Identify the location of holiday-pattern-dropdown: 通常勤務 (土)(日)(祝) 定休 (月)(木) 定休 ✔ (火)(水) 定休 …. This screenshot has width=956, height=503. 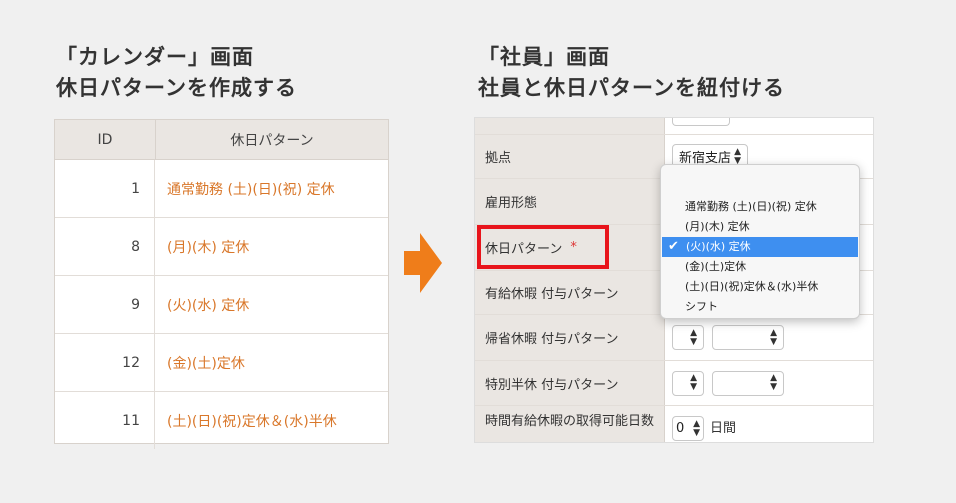
(760, 241).